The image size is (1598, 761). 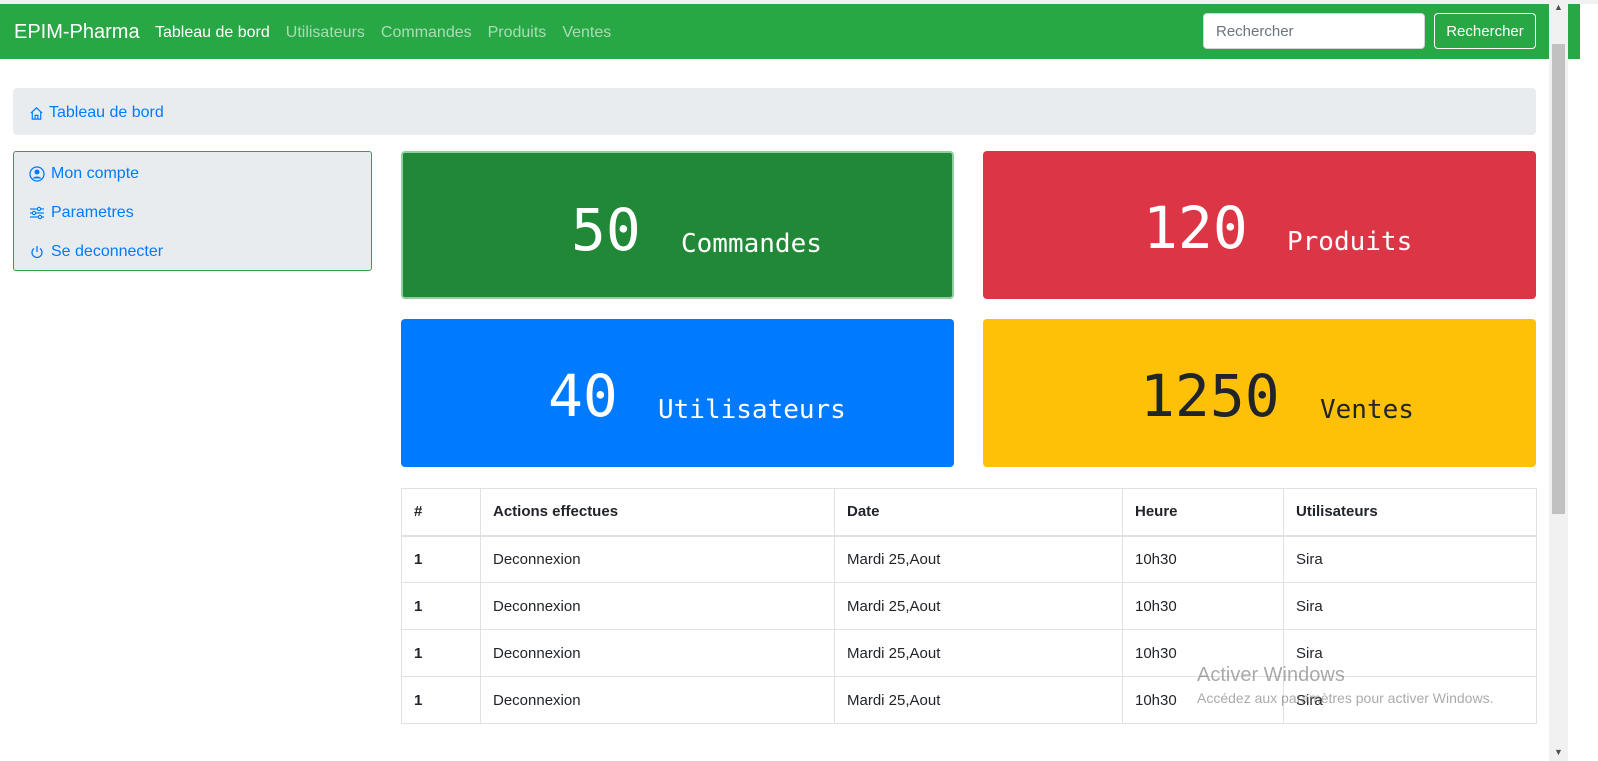 What do you see at coordinates (1558, 279) in the screenshot?
I see `scrollbar-thumb` at bounding box center [1558, 279].